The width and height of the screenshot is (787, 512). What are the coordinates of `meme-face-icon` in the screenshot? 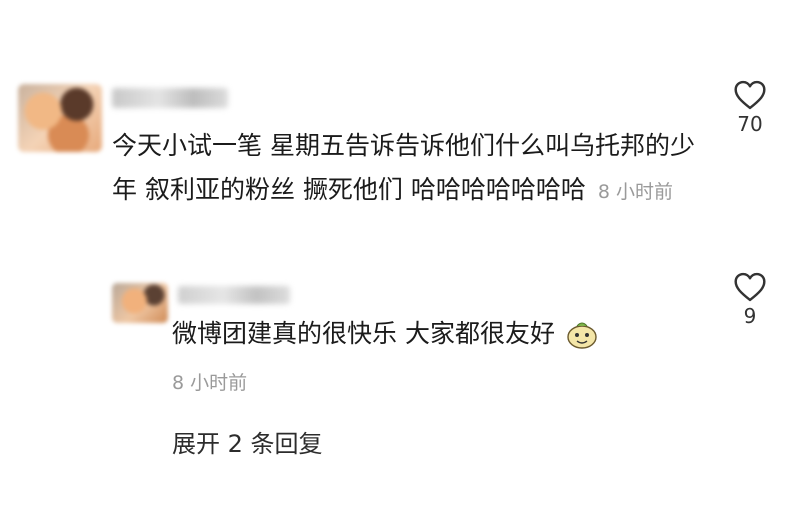 It's located at (582, 335).